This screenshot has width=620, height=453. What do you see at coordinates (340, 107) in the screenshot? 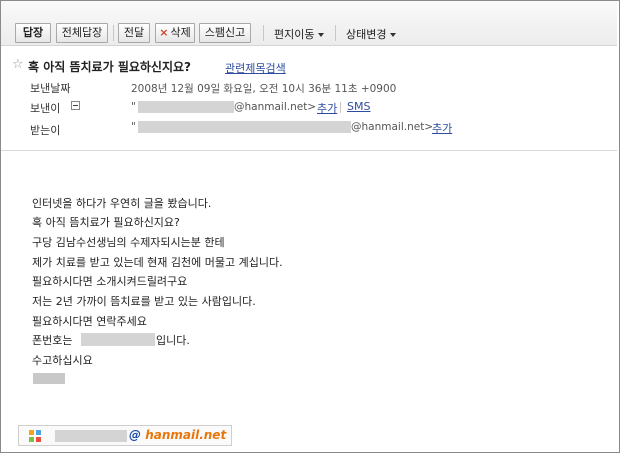
I see `link-separator` at bounding box center [340, 107].